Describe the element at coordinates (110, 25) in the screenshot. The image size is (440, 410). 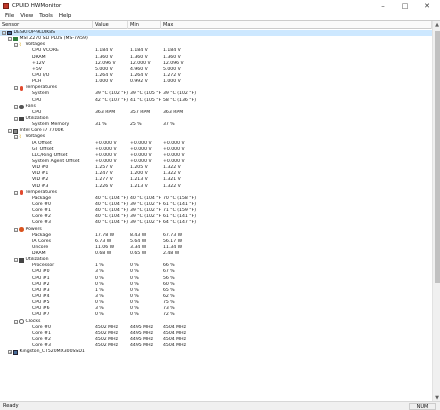
I see `column-header-value: Value` at that location.